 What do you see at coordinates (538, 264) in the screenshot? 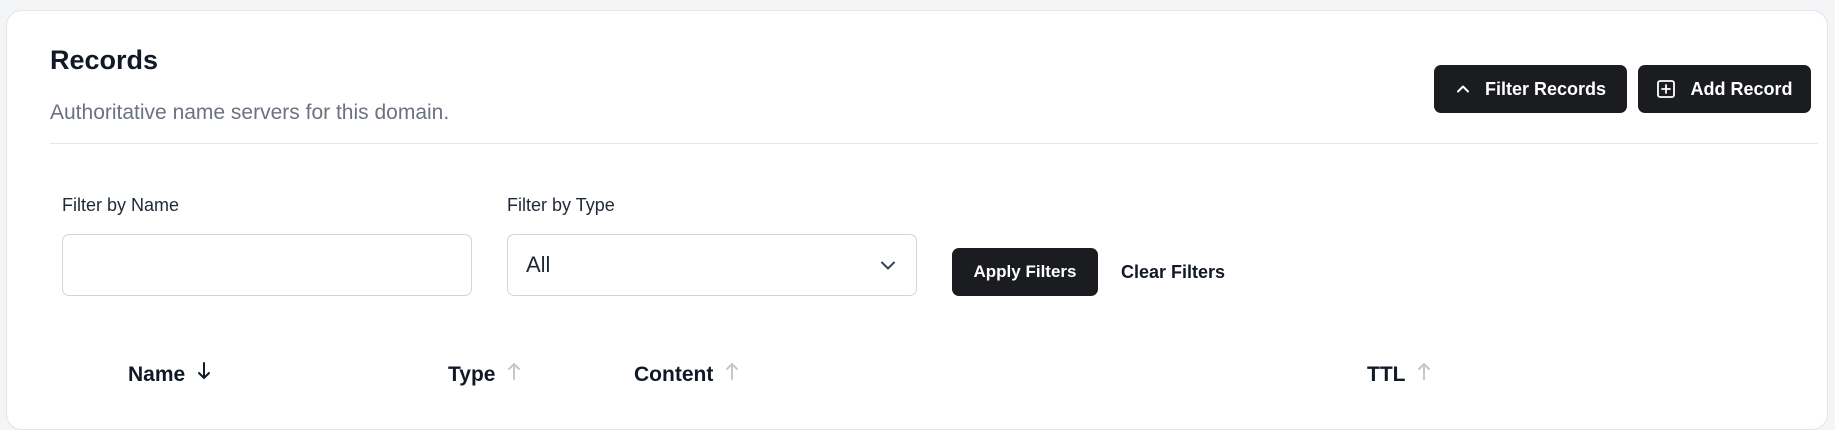
I see `filter-type-selected-value: All` at bounding box center [538, 264].